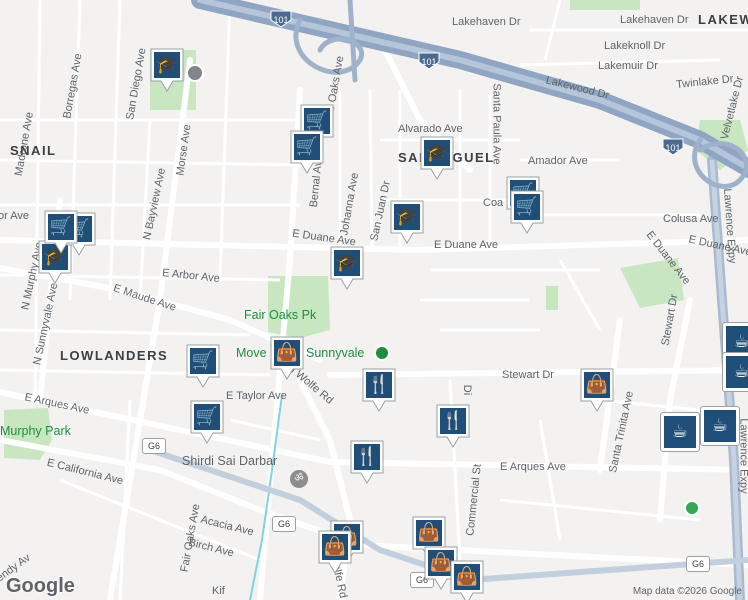 Image resolution: width=748 pixels, height=600 pixels. Describe the element at coordinates (691, 219) in the screenshot. I see `street-label: Colusa Ave` at that location.